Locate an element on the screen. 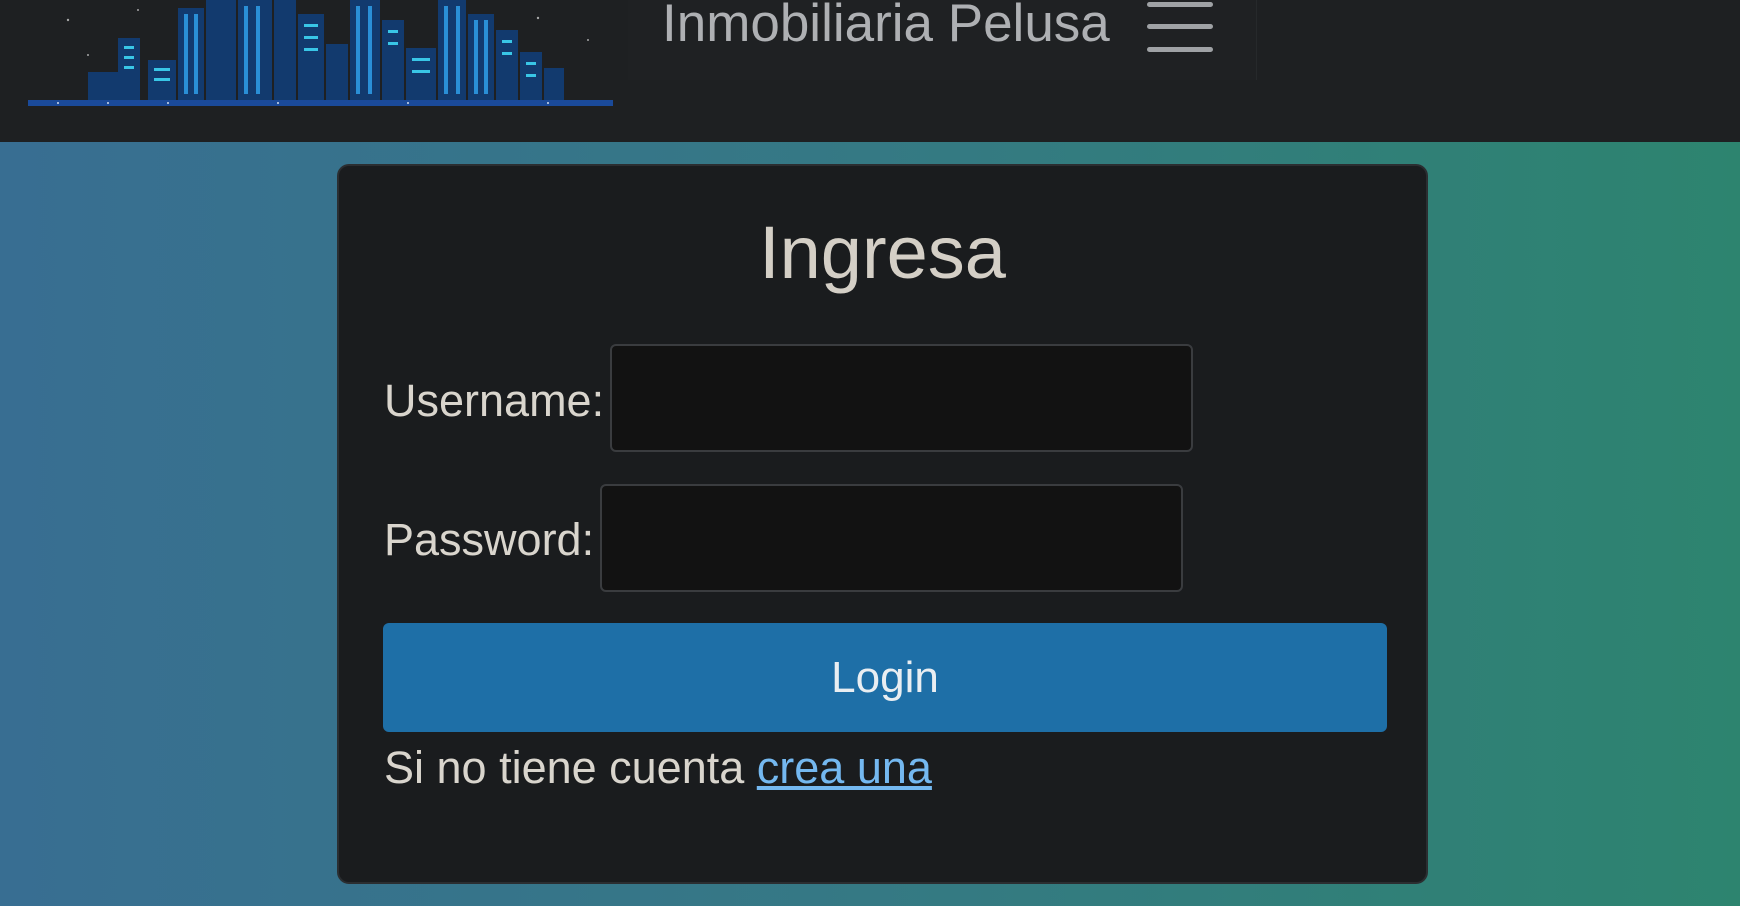  city-skyline-logo is located at coordinates (320, 54).